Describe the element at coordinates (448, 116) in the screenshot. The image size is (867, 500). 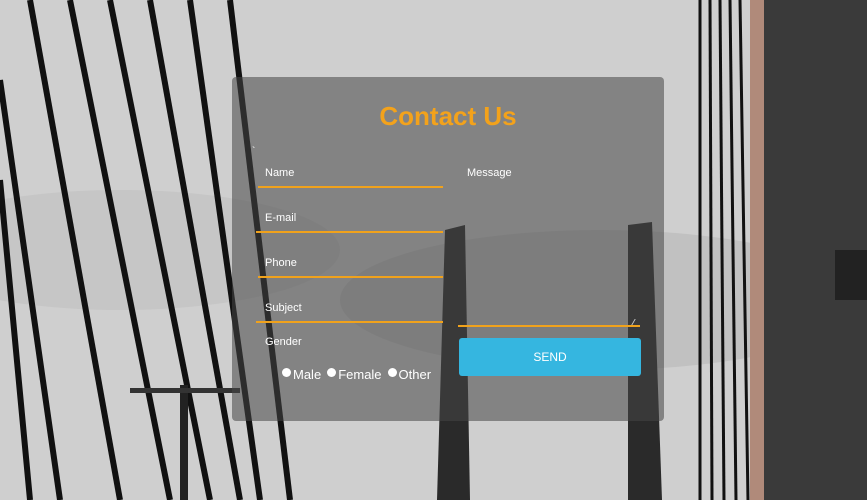
I see `form-title: Contact Us` at that location.